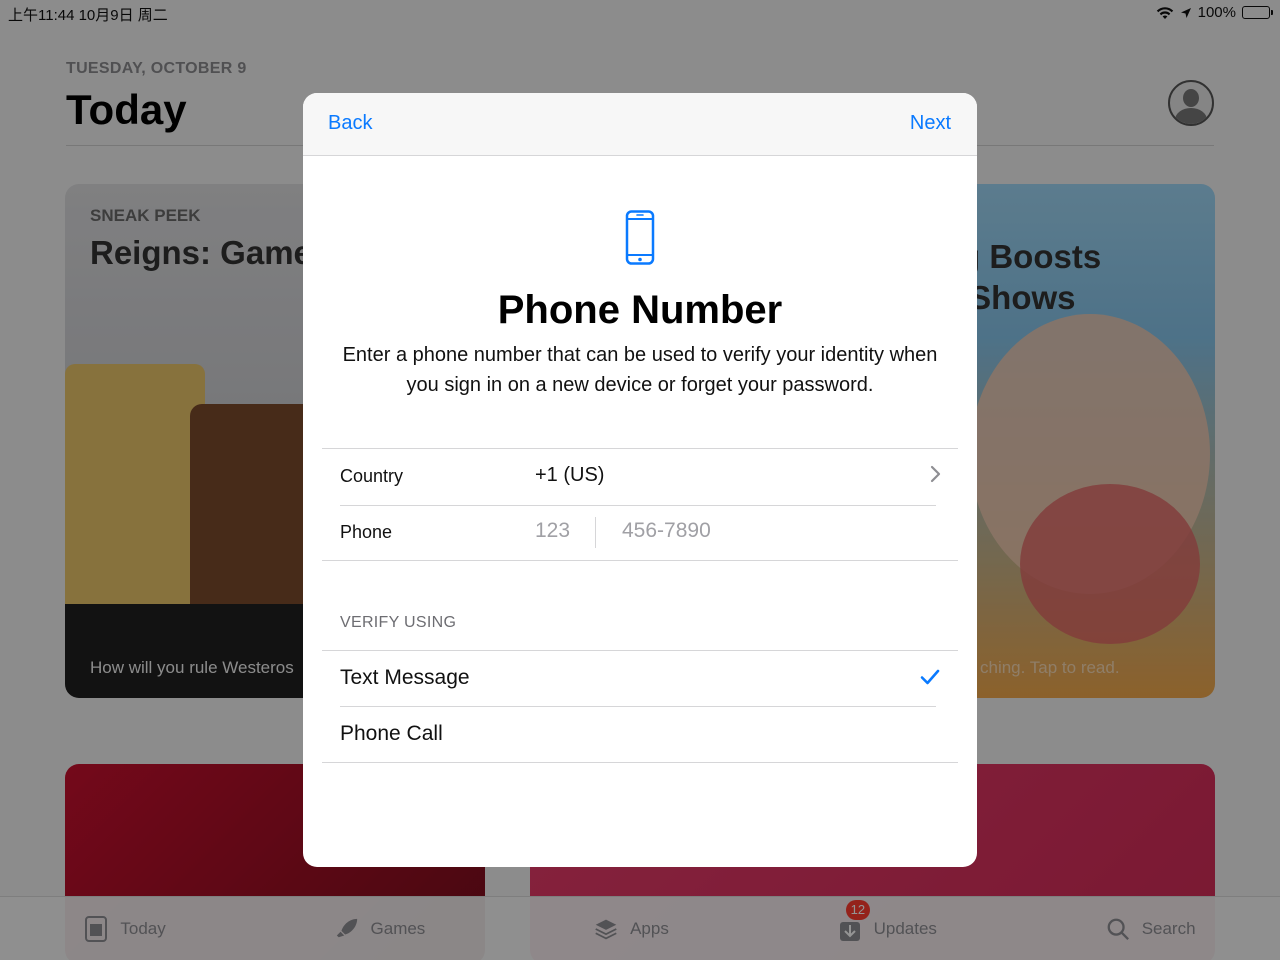  I want to click on option-label: Text Message, so click(405, 677).